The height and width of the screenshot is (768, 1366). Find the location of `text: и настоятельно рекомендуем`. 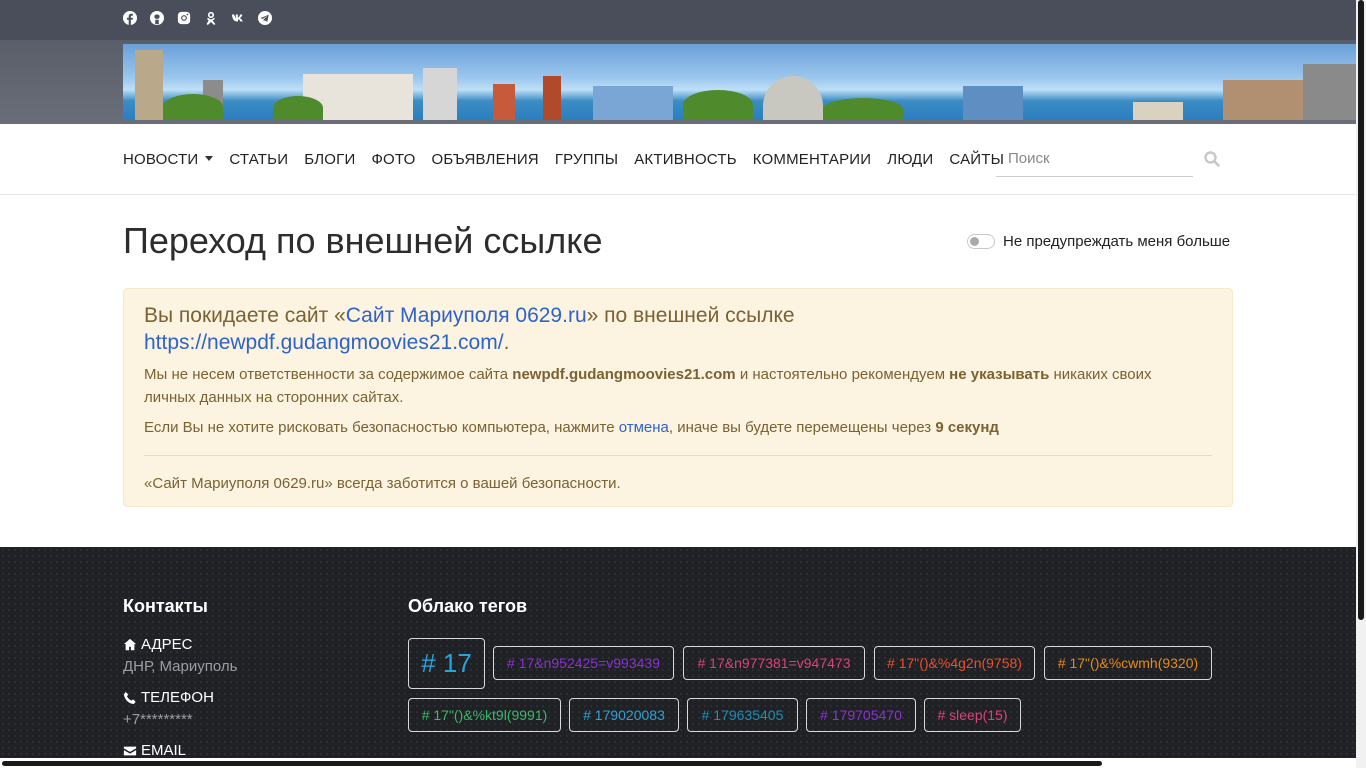

text: и настоятельно рекомендуем is located at coordinates (842, 374).